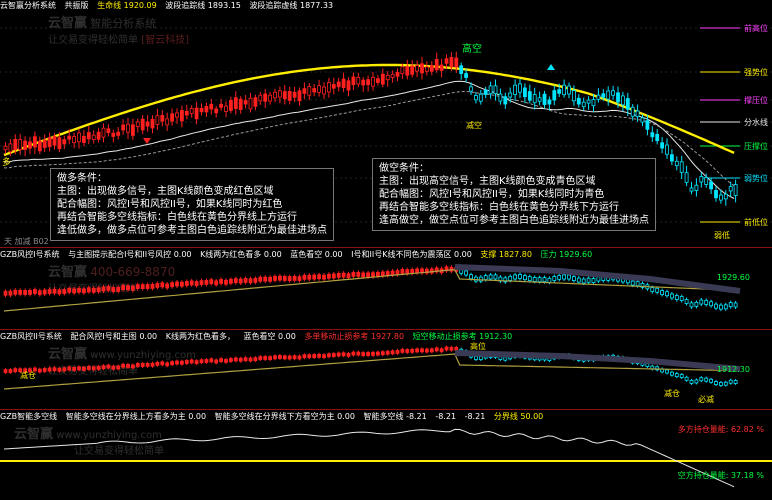 The width and height of the screenshot is (772, 500). Describe the element at coordinates (720, 429) in the screenshot. I see `ls-long-power: 多方持仓量能: 62.82 %` at that location.